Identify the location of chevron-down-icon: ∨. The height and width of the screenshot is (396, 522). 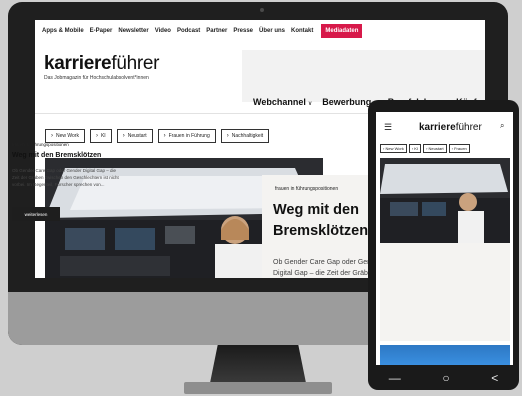
(310, 104).